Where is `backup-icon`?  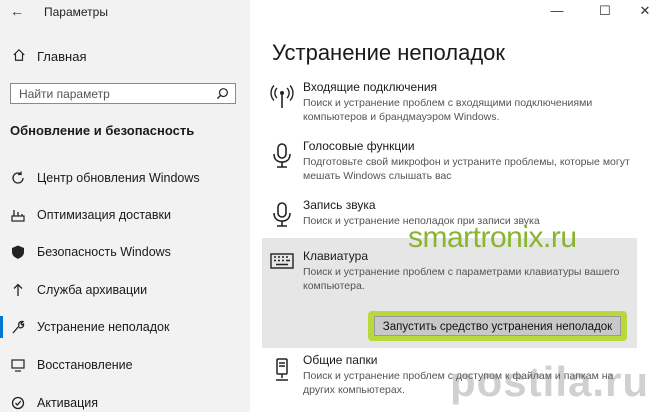
backup-icon is located at coordinates (18, 289).